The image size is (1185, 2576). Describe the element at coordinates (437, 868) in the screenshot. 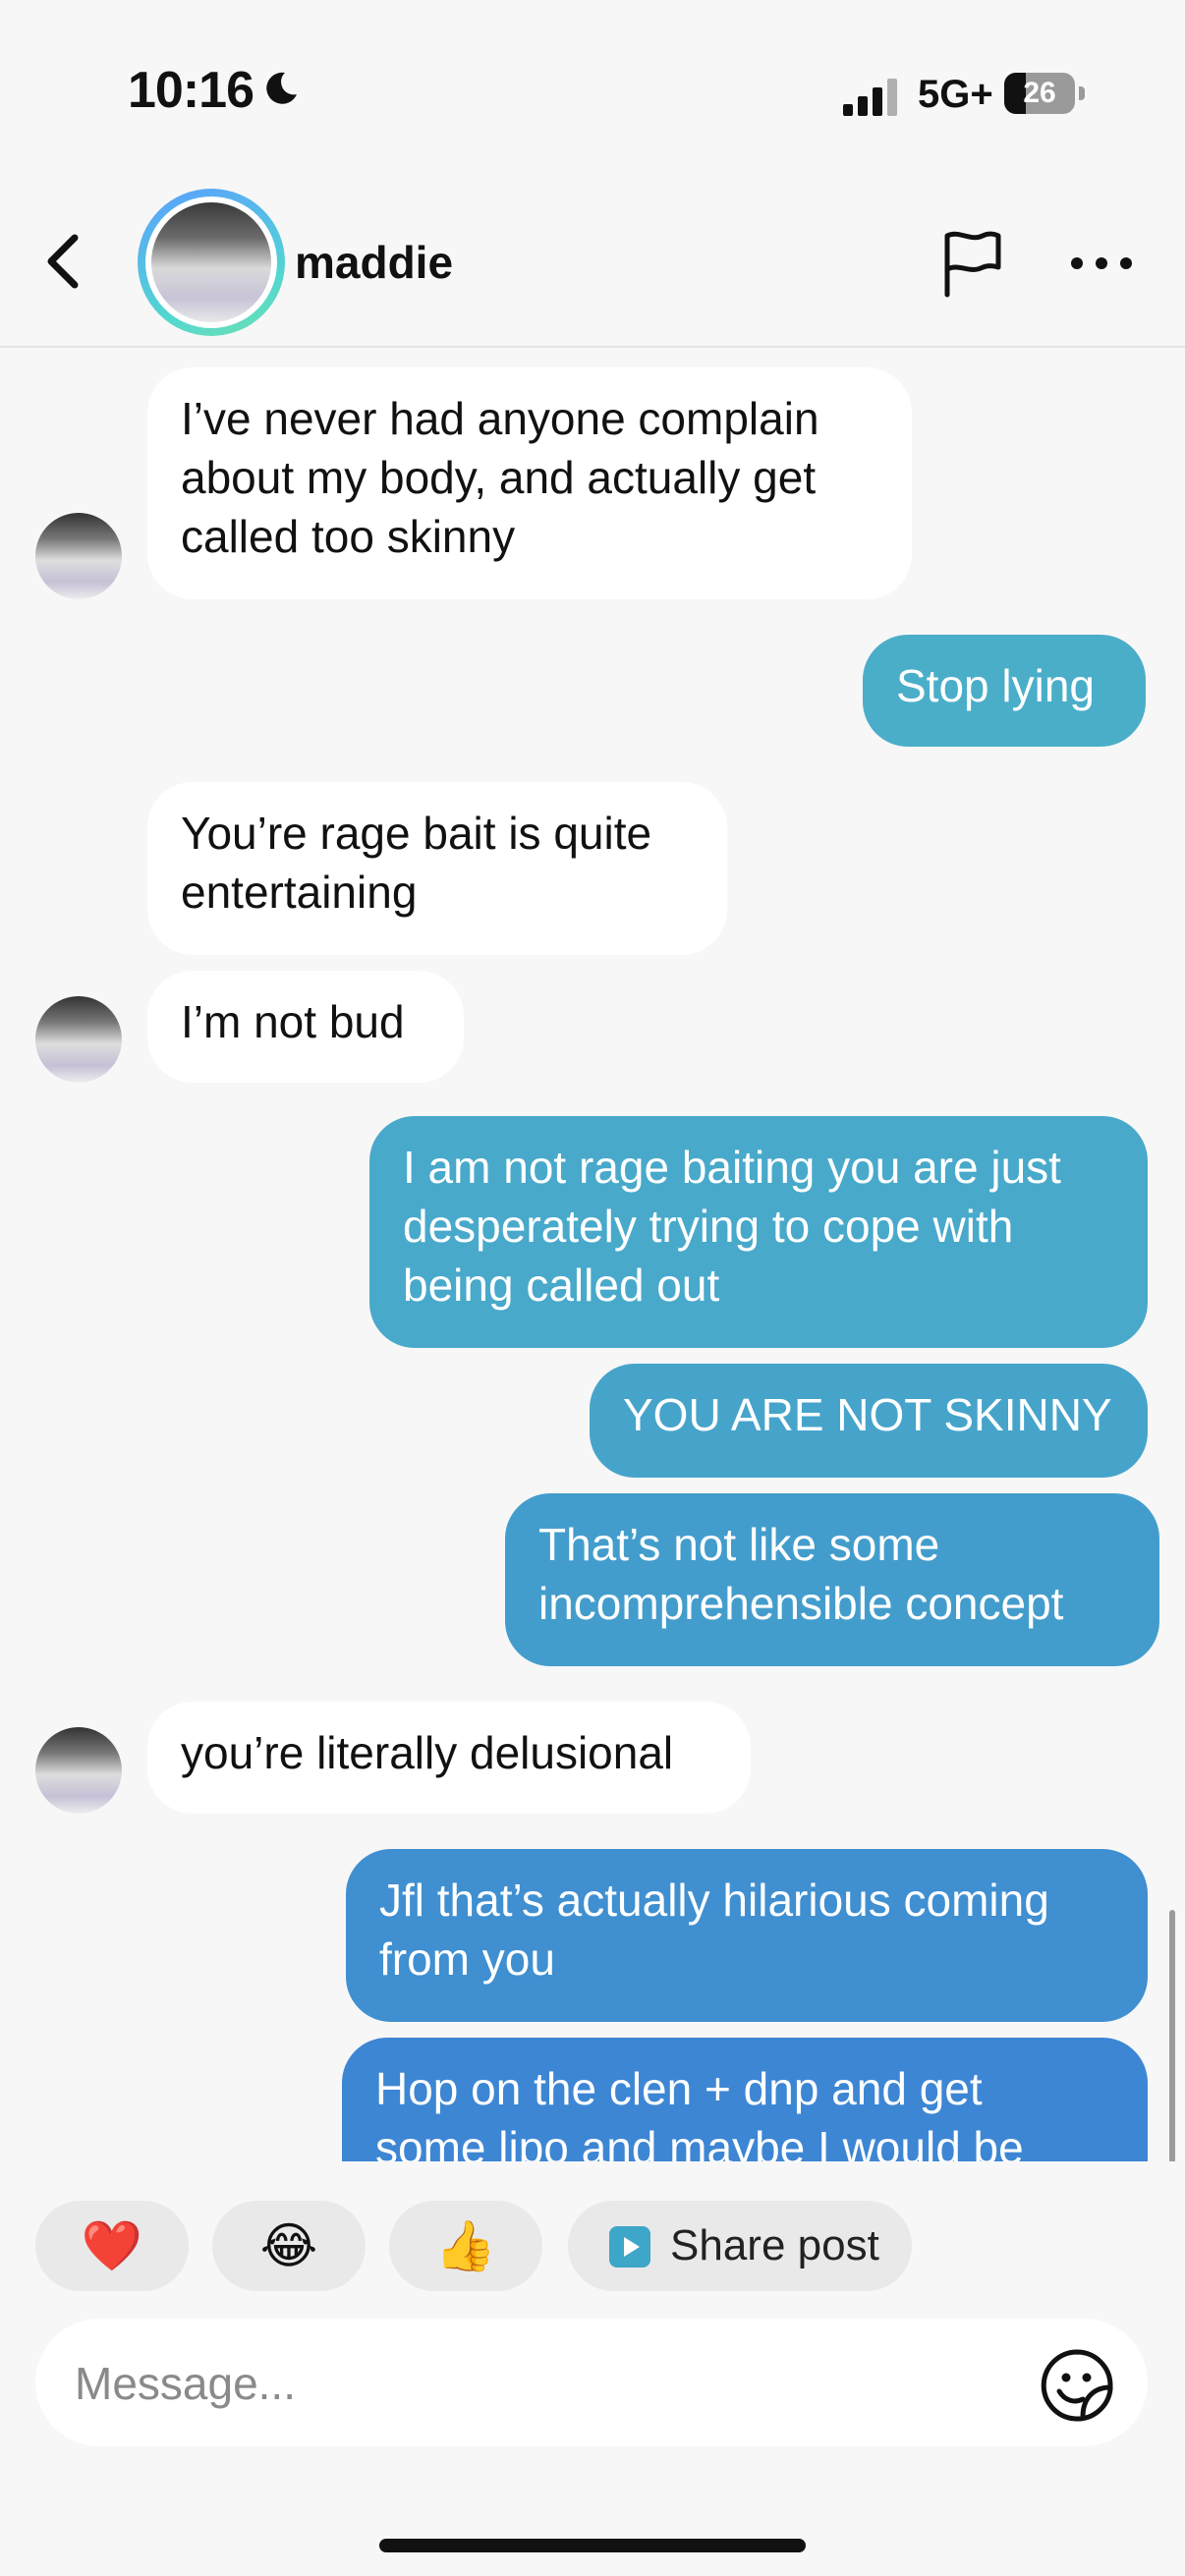

I see `message-bubble-incoming: You’re rage bait is quite entertaining` at that location.